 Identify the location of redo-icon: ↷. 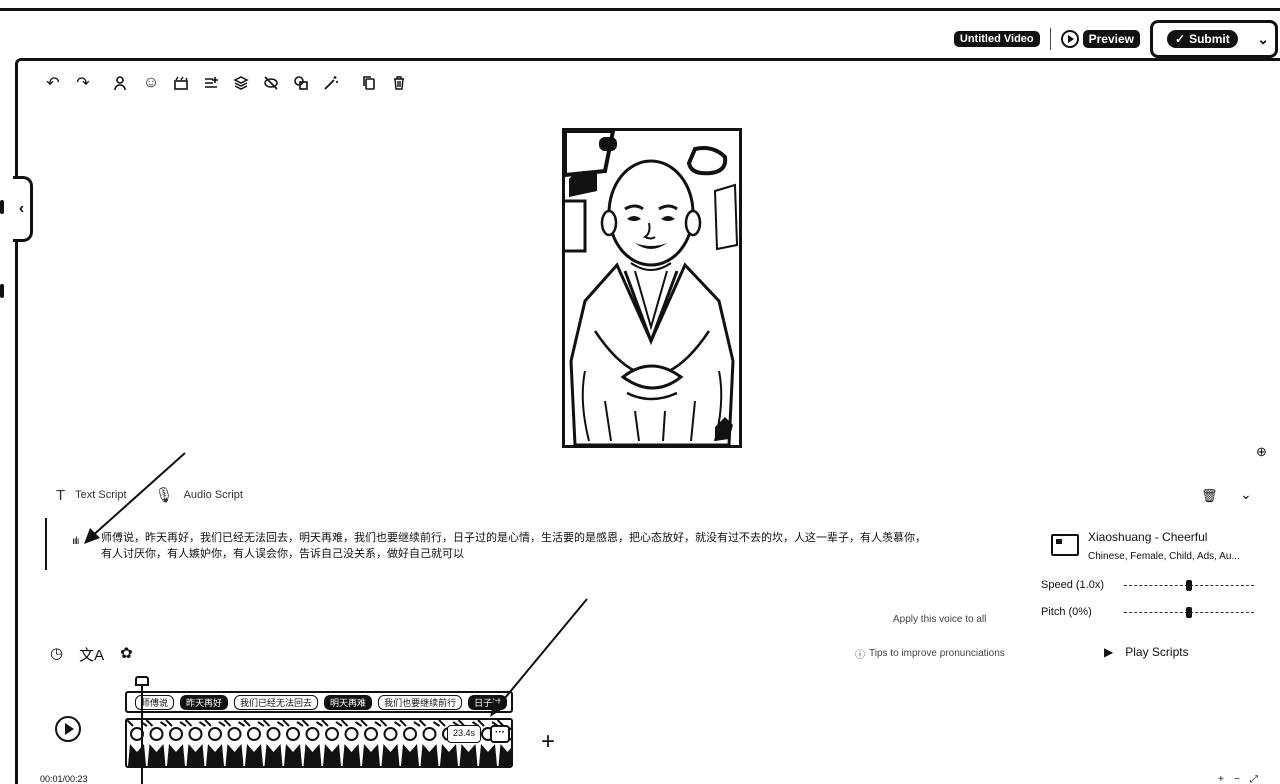
(83, 83).